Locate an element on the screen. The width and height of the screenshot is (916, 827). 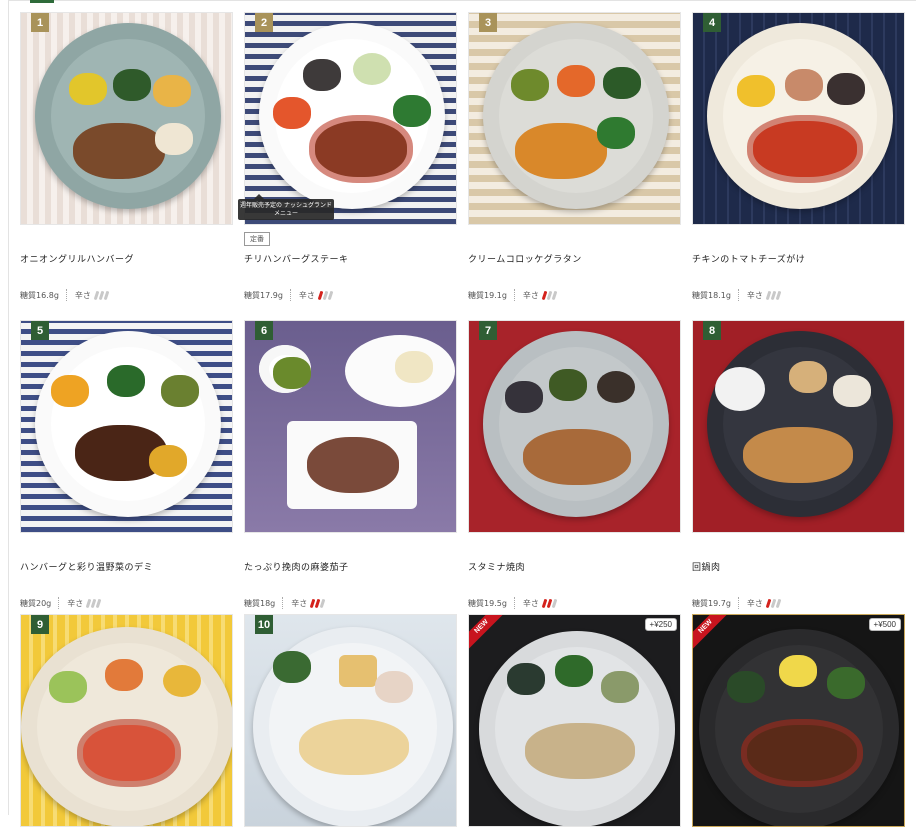
rank-badge: 1 is located at coordinates (40, 22).